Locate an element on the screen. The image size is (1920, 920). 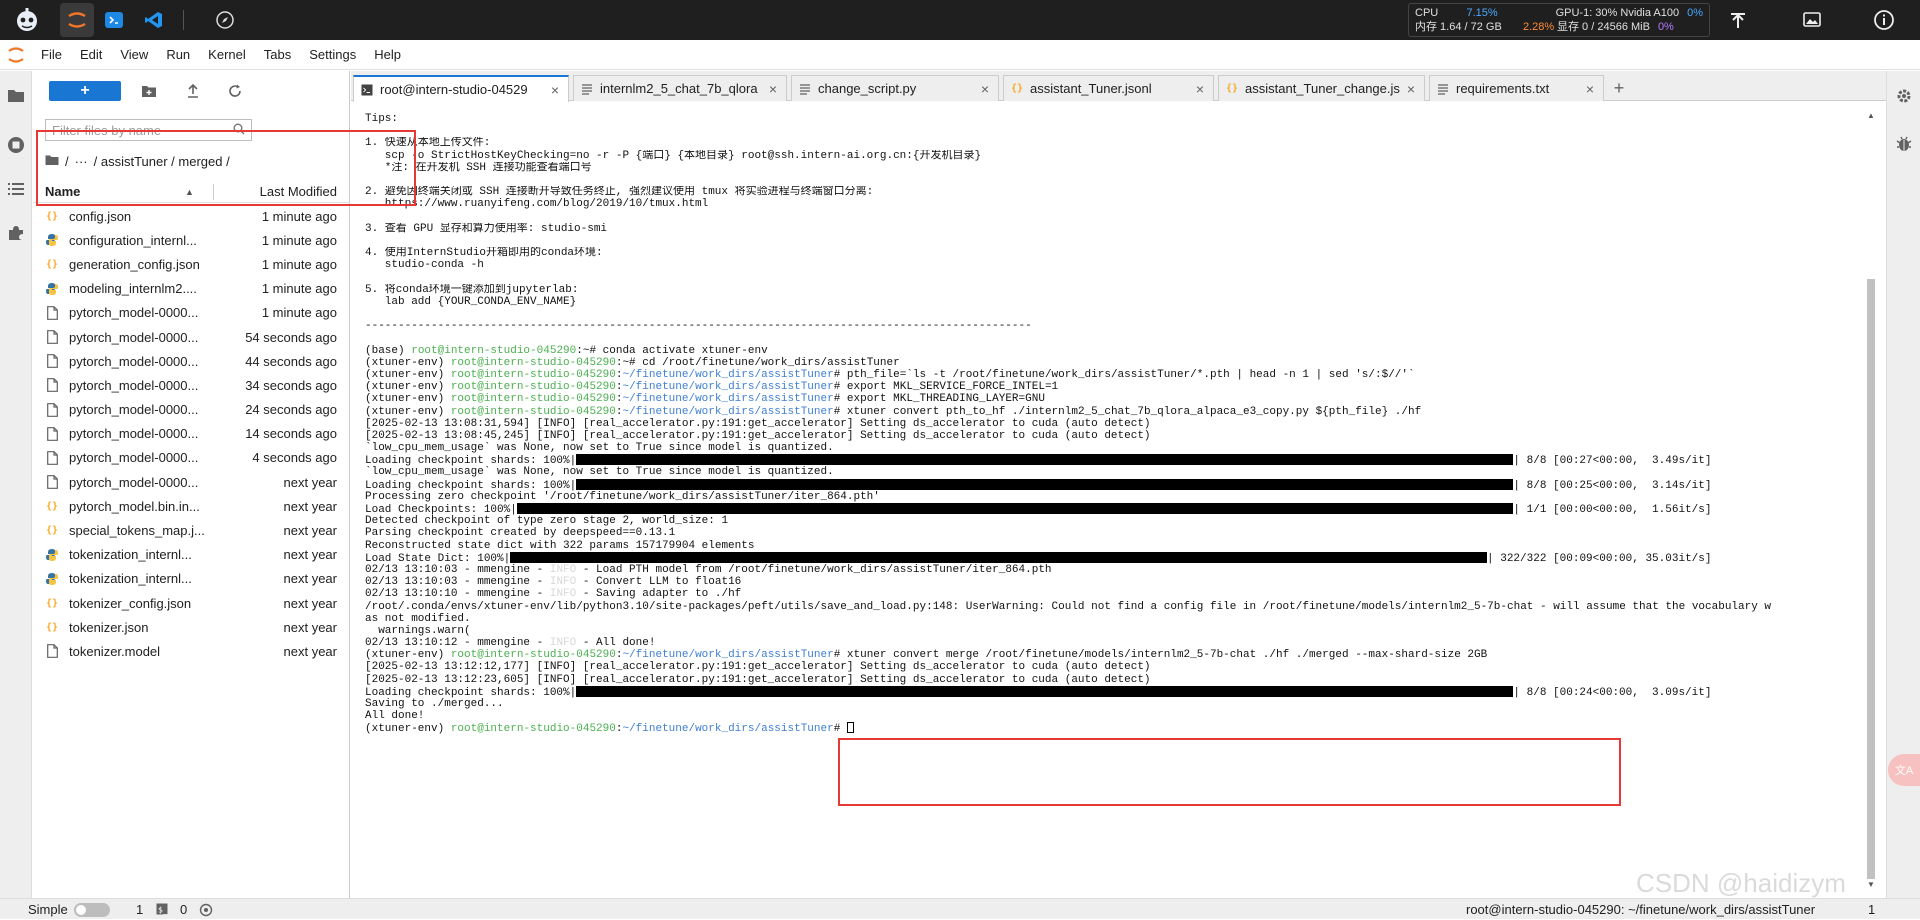
scrollbar-thumb is located at coordinates (1871, 579).